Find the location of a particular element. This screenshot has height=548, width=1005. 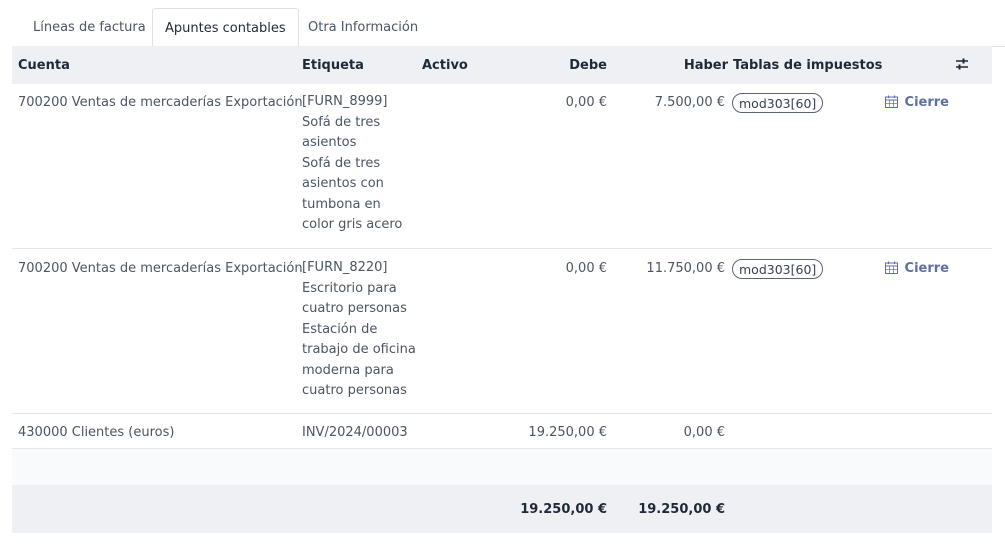

tab-otra-informacion: Otra Información is located at coordinates (363, 27).